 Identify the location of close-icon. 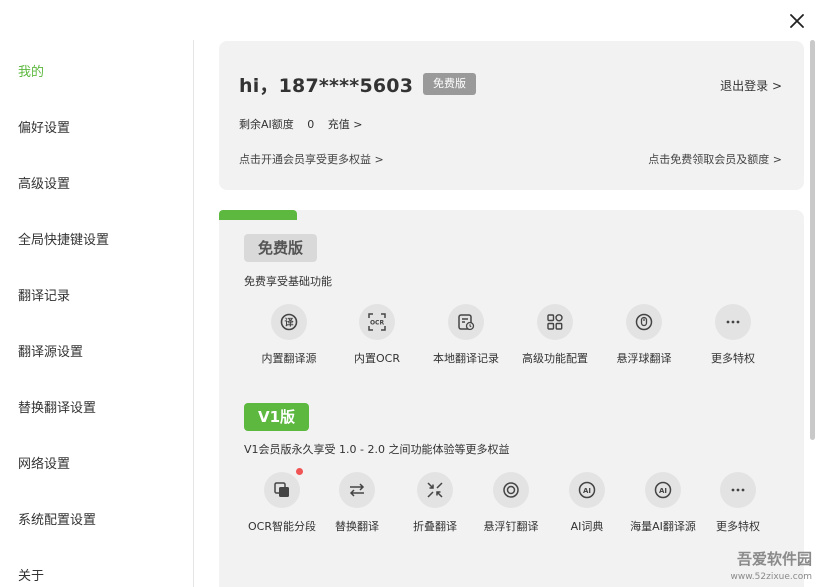
(797, 21).